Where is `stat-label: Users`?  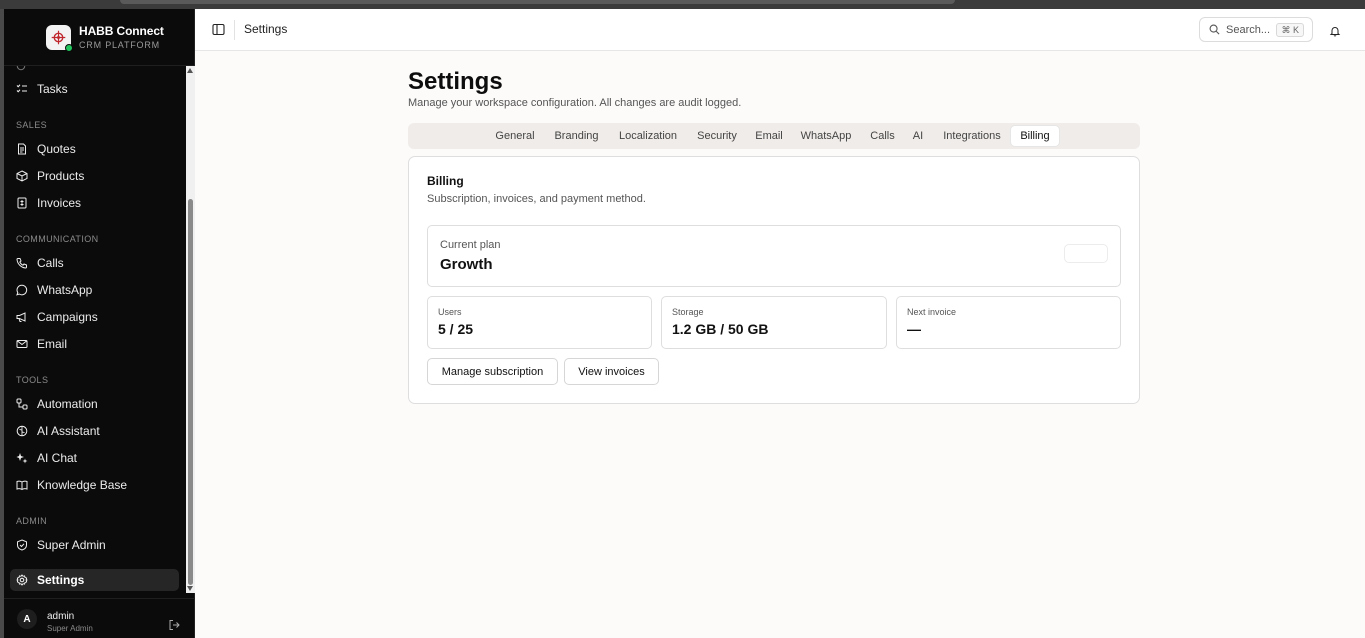
stat-label: Users is located at coordinates (450, 312).